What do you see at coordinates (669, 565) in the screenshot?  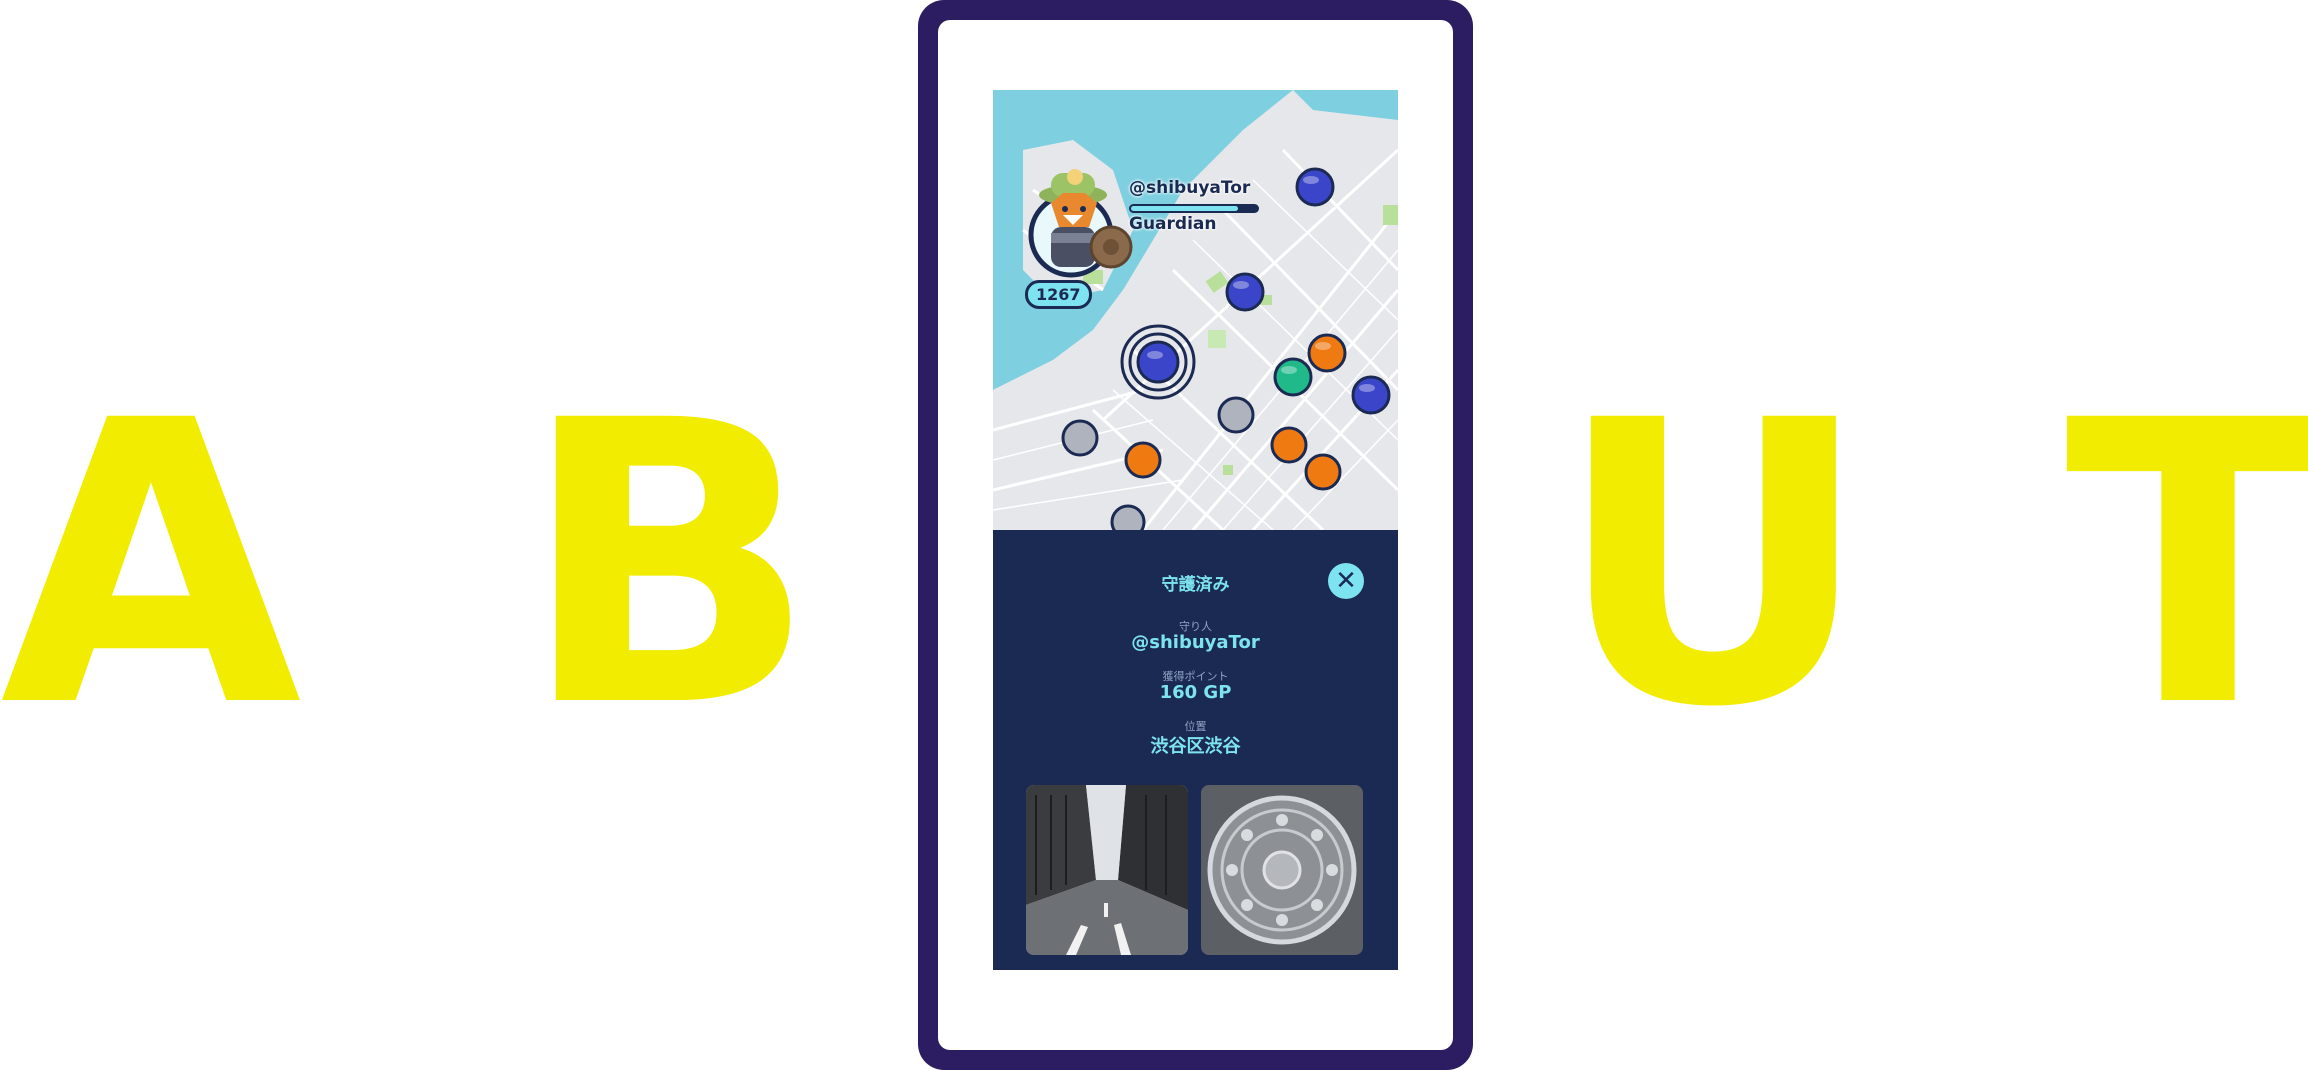 I see `background-letter-b: B` at bounding box center [669, 565].